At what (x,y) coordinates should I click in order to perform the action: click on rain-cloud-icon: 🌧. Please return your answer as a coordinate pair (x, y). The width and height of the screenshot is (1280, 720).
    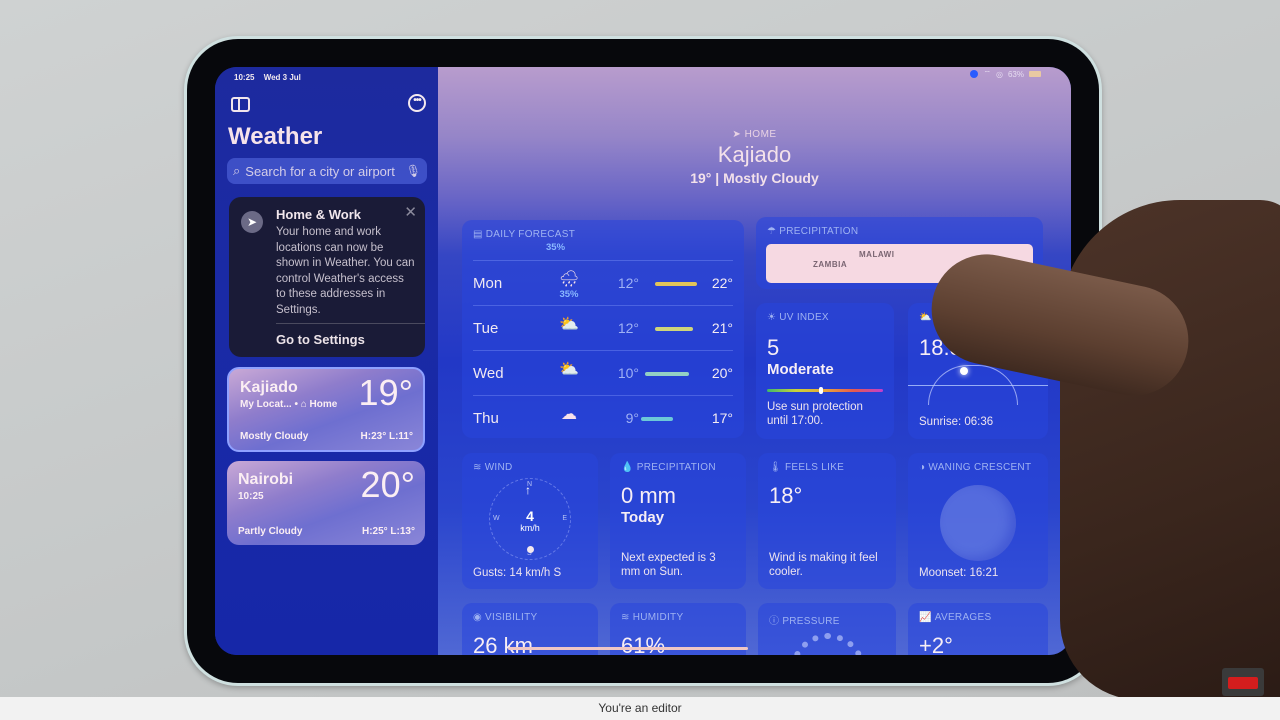
    Looking at the image, I should click on (569, 279).